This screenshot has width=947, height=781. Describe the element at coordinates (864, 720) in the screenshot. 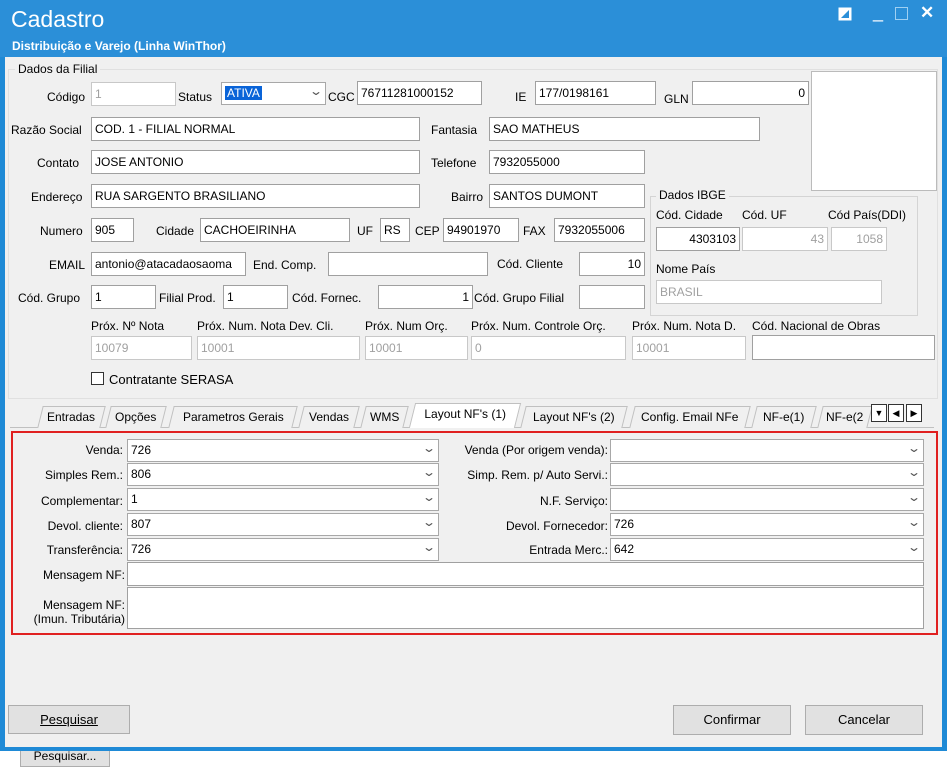

I see `cancelar-button: Cancelar` at that location.